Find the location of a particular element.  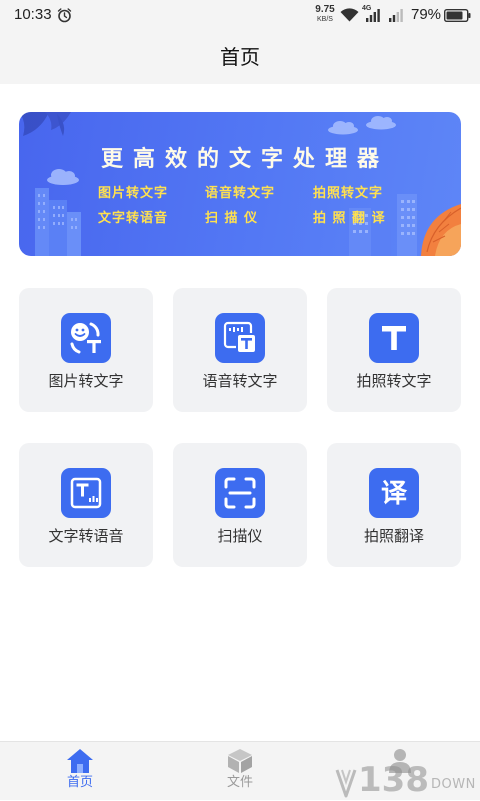

page-title: 首页 is located at coordinates (240, 57).